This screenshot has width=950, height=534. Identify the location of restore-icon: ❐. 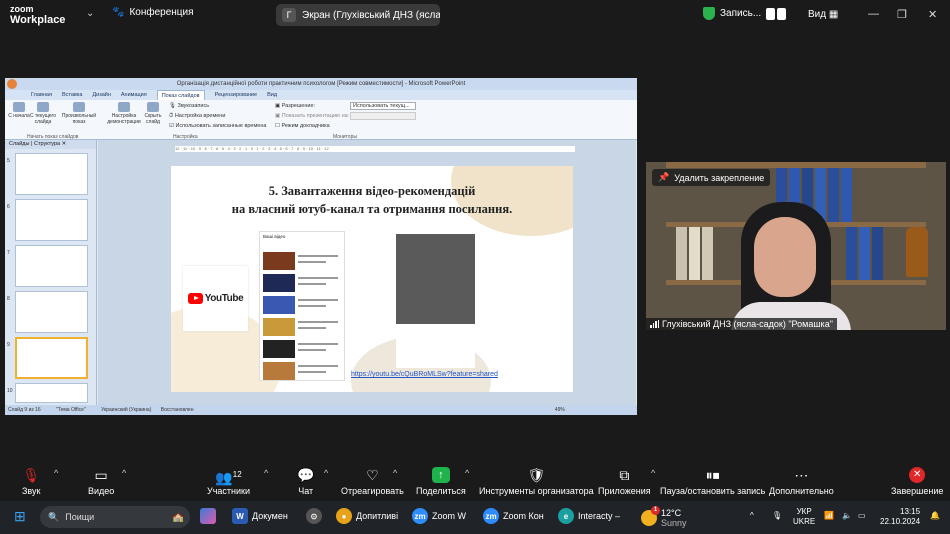
(902, 14).